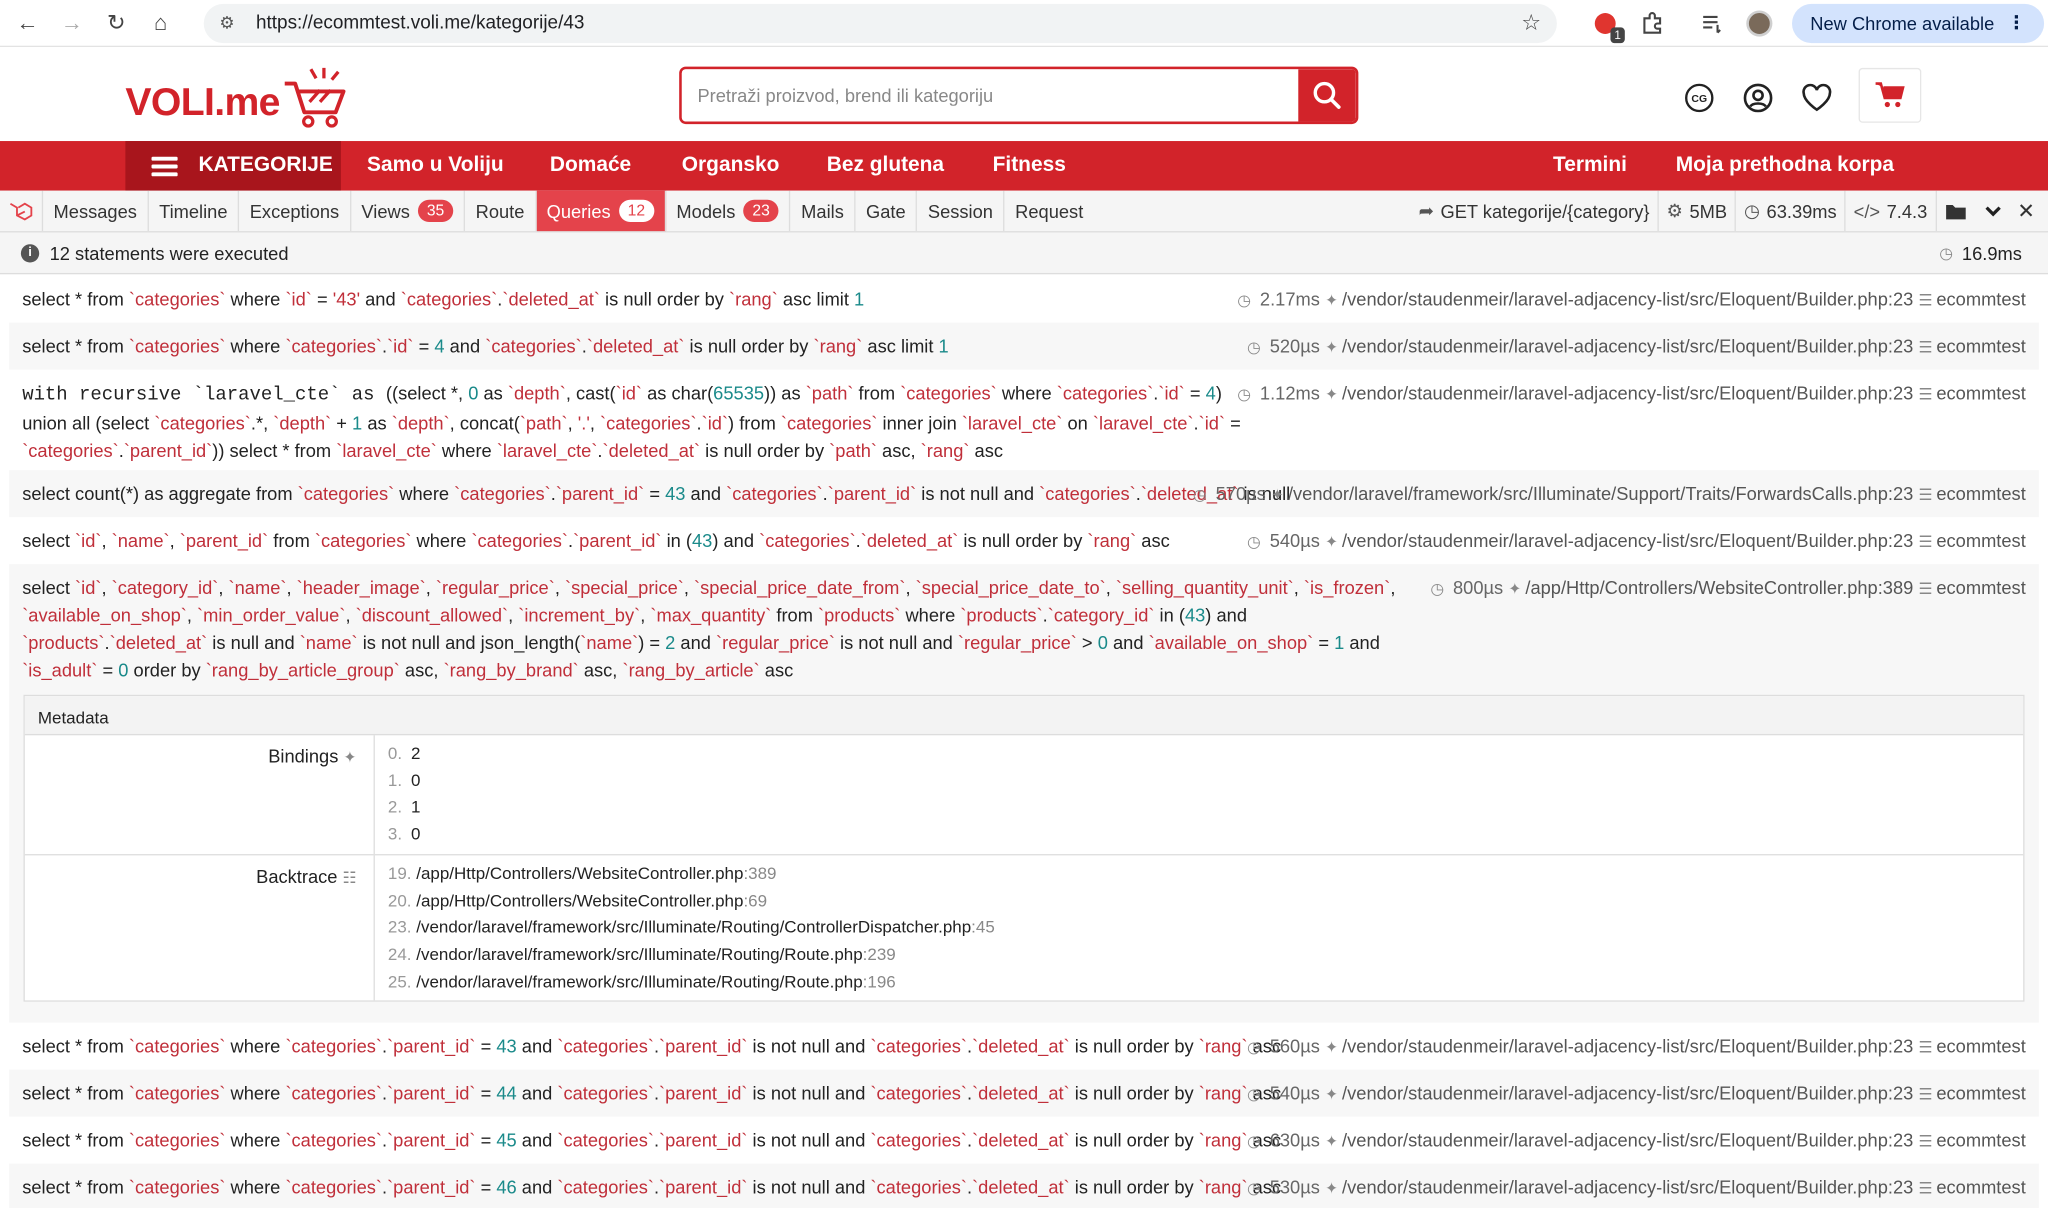 The width and height of the screenshot is (2048, 1208). Describe the element at coordinates (1758, 98) in the screenshot. I see `account-icon` at that location.